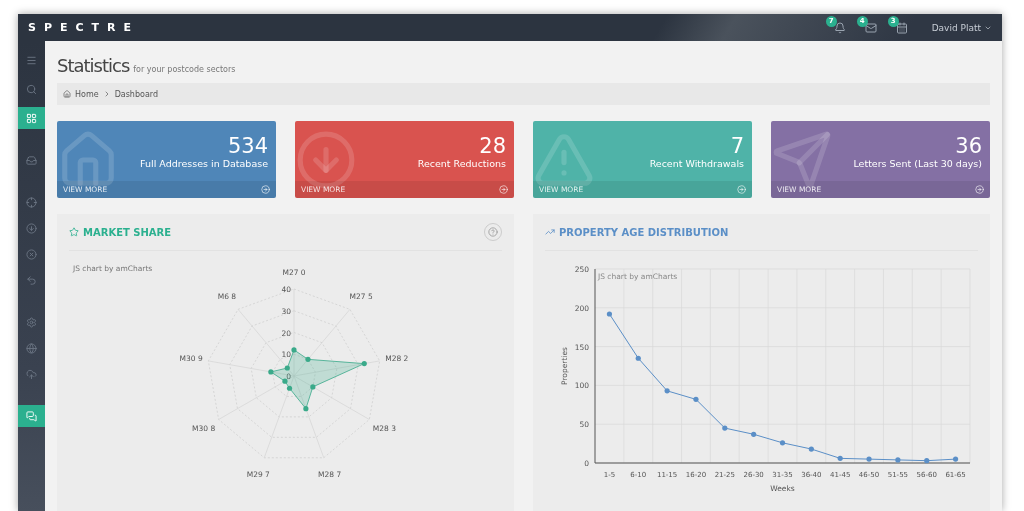  Describe the element at coordinates (31, 202) in the screenshot. I see `crosshair-icon` at that location.